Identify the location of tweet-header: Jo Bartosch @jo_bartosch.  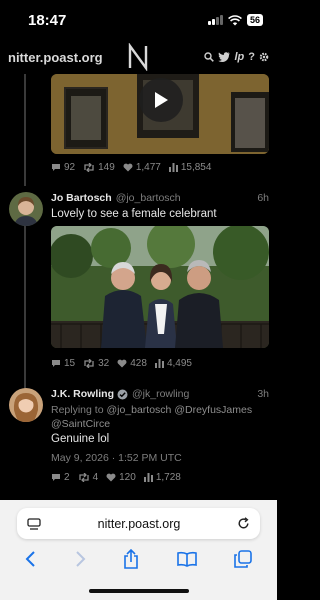
(116, 198).